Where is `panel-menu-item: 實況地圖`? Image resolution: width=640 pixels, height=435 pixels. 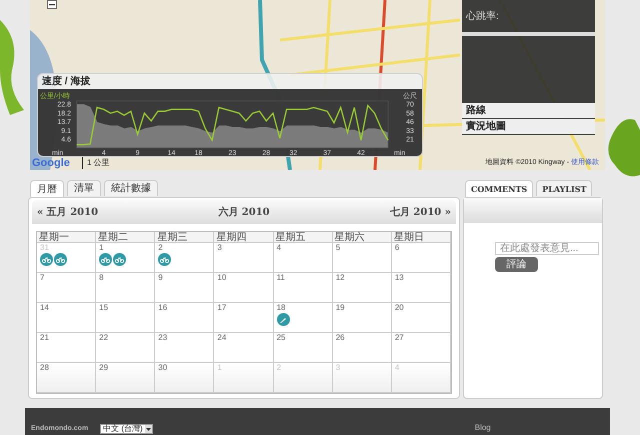
panel-menu-item: 實況地圖 is located at coordinates (528, 126).